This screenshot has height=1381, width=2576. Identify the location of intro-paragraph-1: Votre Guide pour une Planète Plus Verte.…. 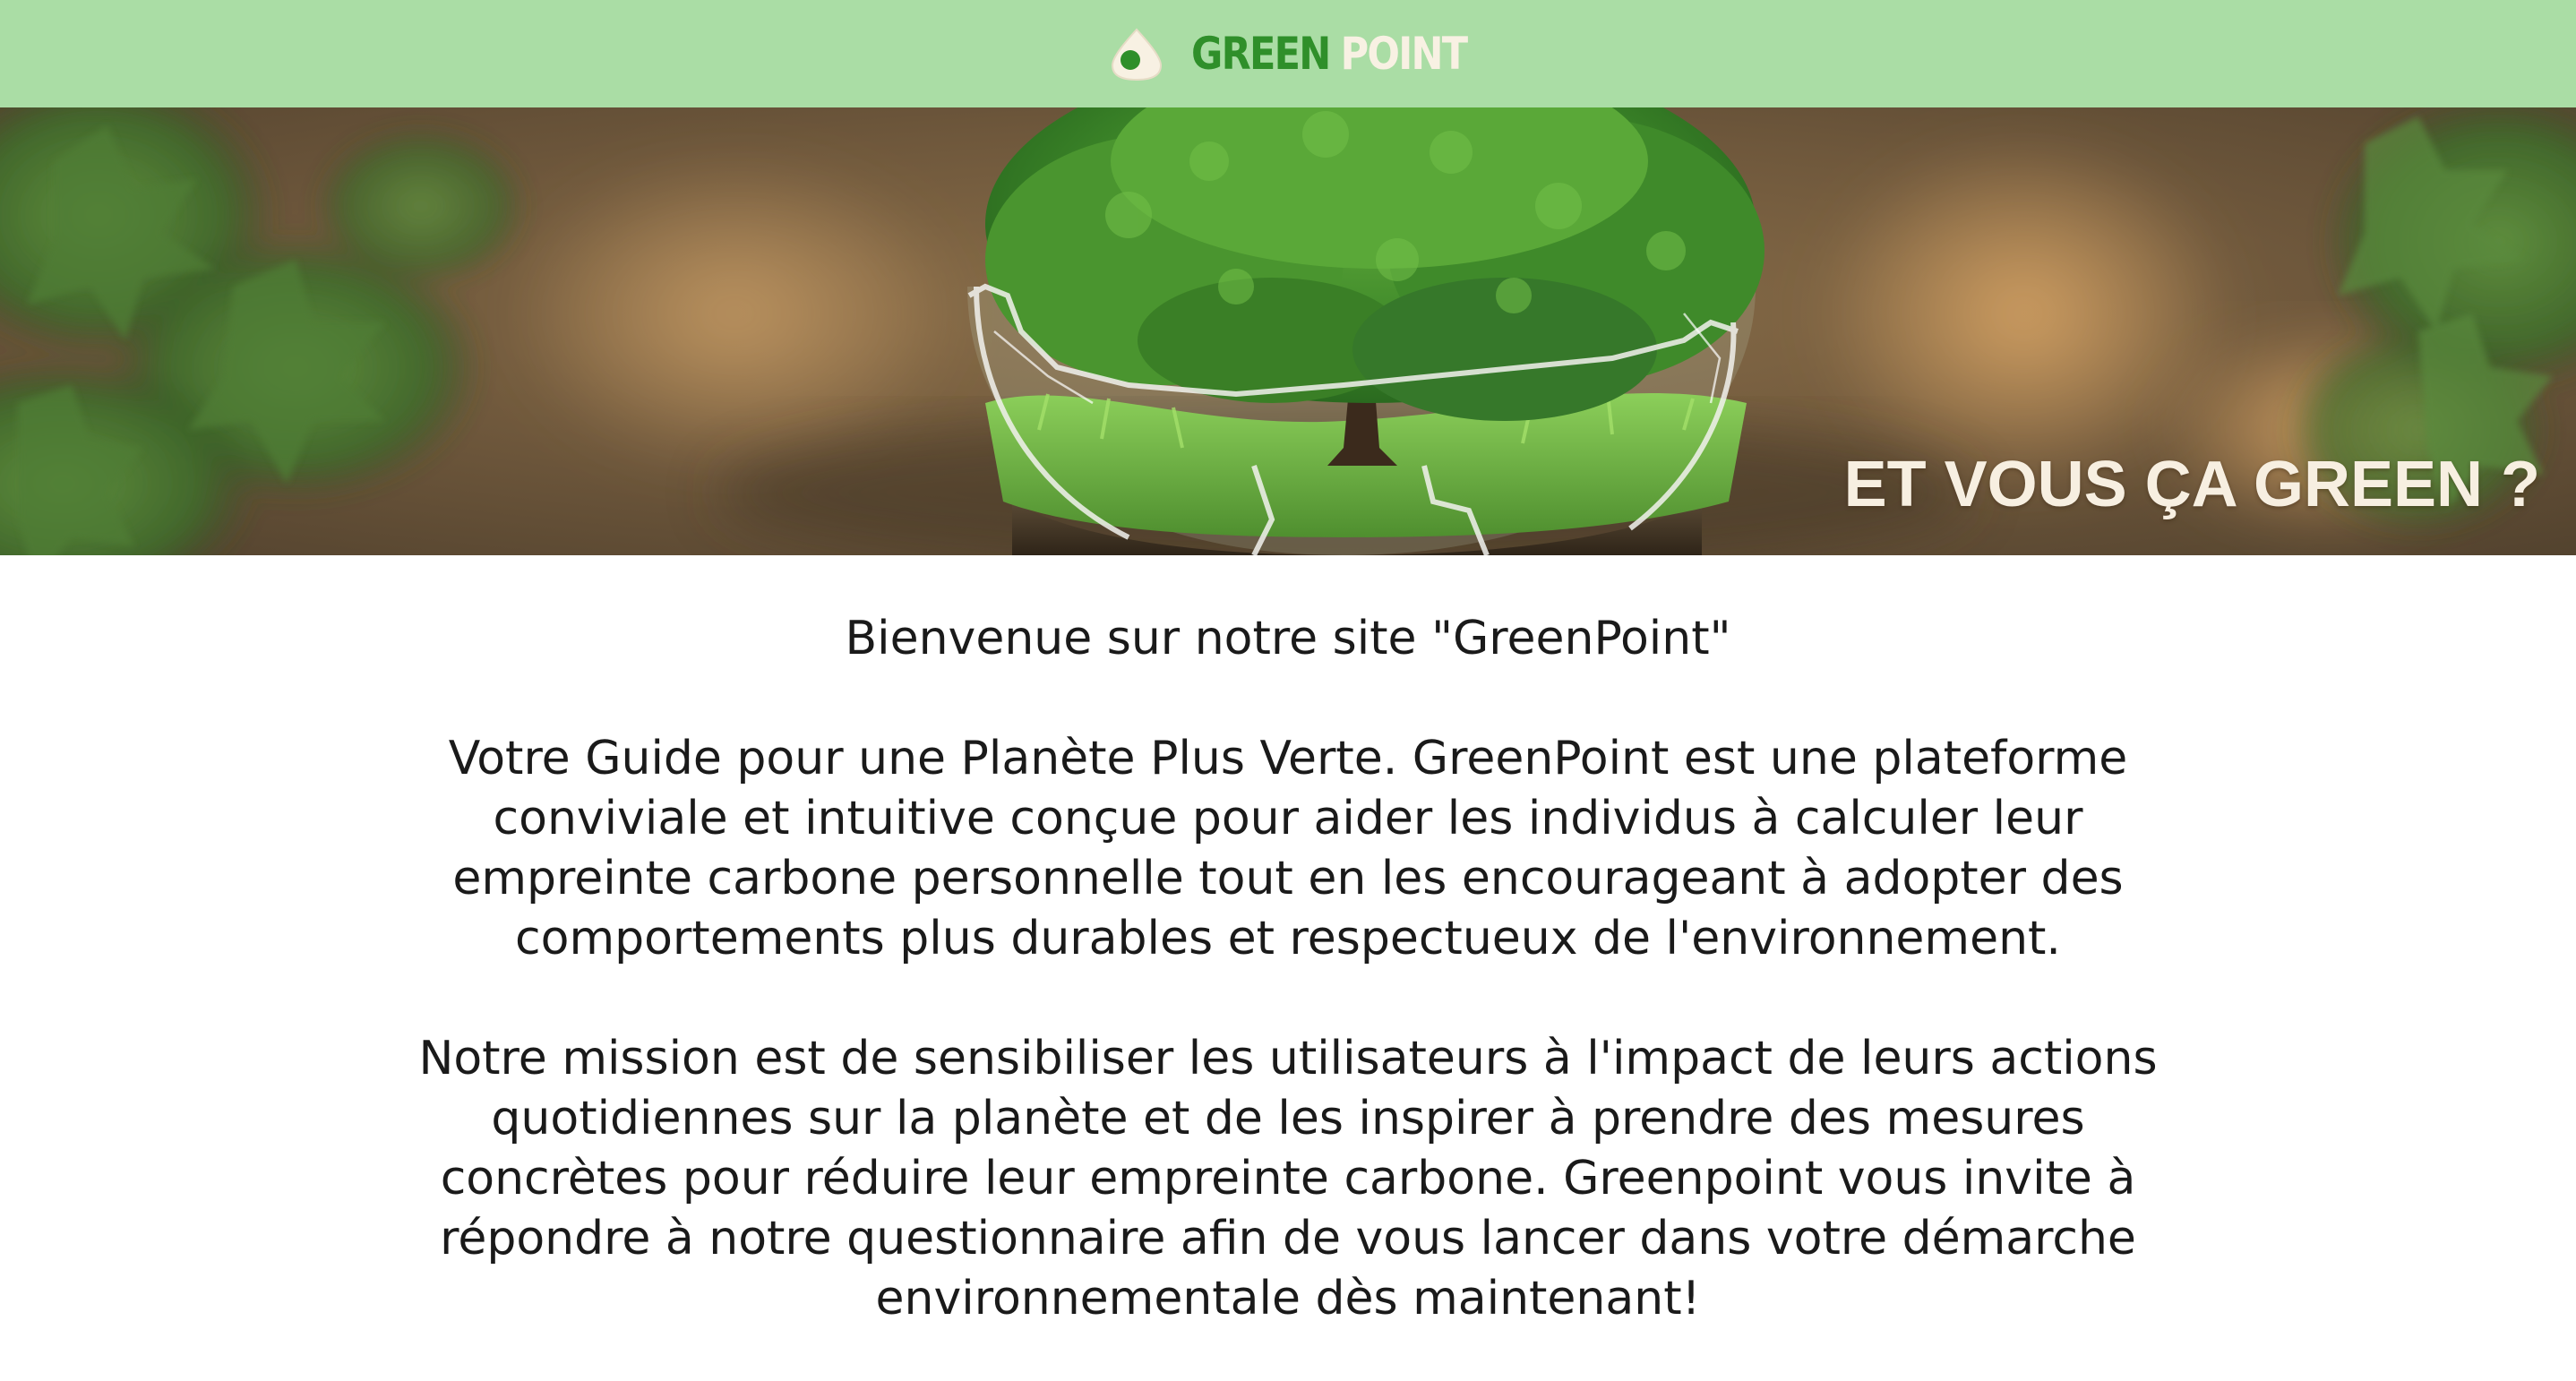
(1288, 848).